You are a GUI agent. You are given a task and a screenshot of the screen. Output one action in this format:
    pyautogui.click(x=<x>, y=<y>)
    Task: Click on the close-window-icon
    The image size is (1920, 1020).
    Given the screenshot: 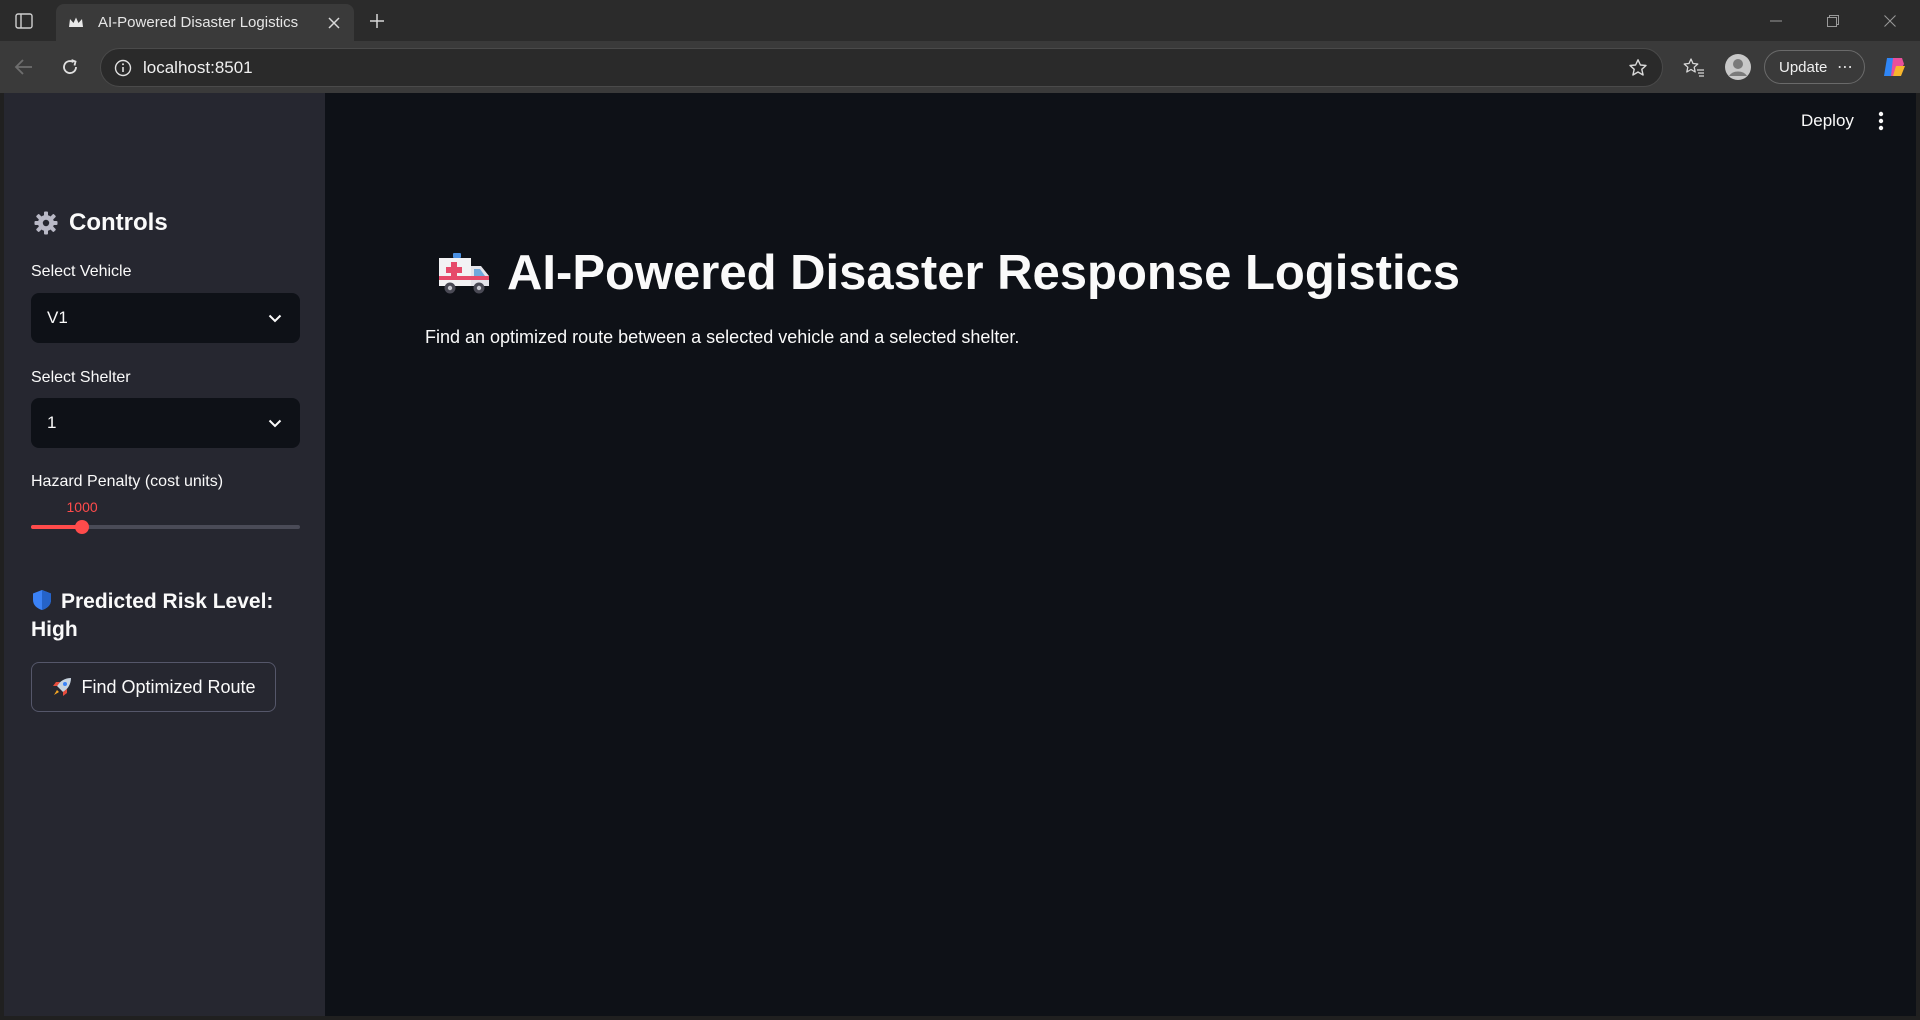 What is the action you would take?
    pyautogui.click(x=1890, y=21)
    